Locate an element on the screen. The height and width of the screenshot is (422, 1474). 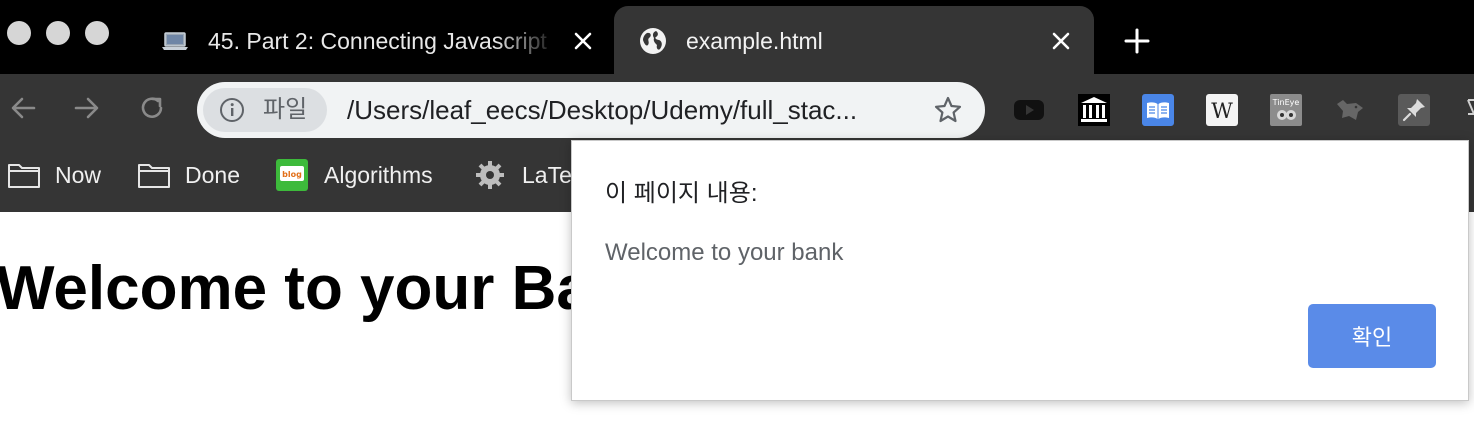
svg-text: W is located at coordinates (1222, 111).